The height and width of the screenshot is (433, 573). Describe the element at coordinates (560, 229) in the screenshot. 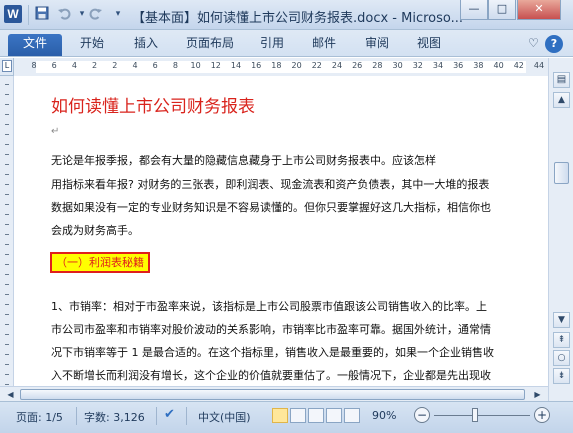

I see `vertical-scrollbar: ▤ ▲ ▼ ⇞ ○ ⇟` at that location.